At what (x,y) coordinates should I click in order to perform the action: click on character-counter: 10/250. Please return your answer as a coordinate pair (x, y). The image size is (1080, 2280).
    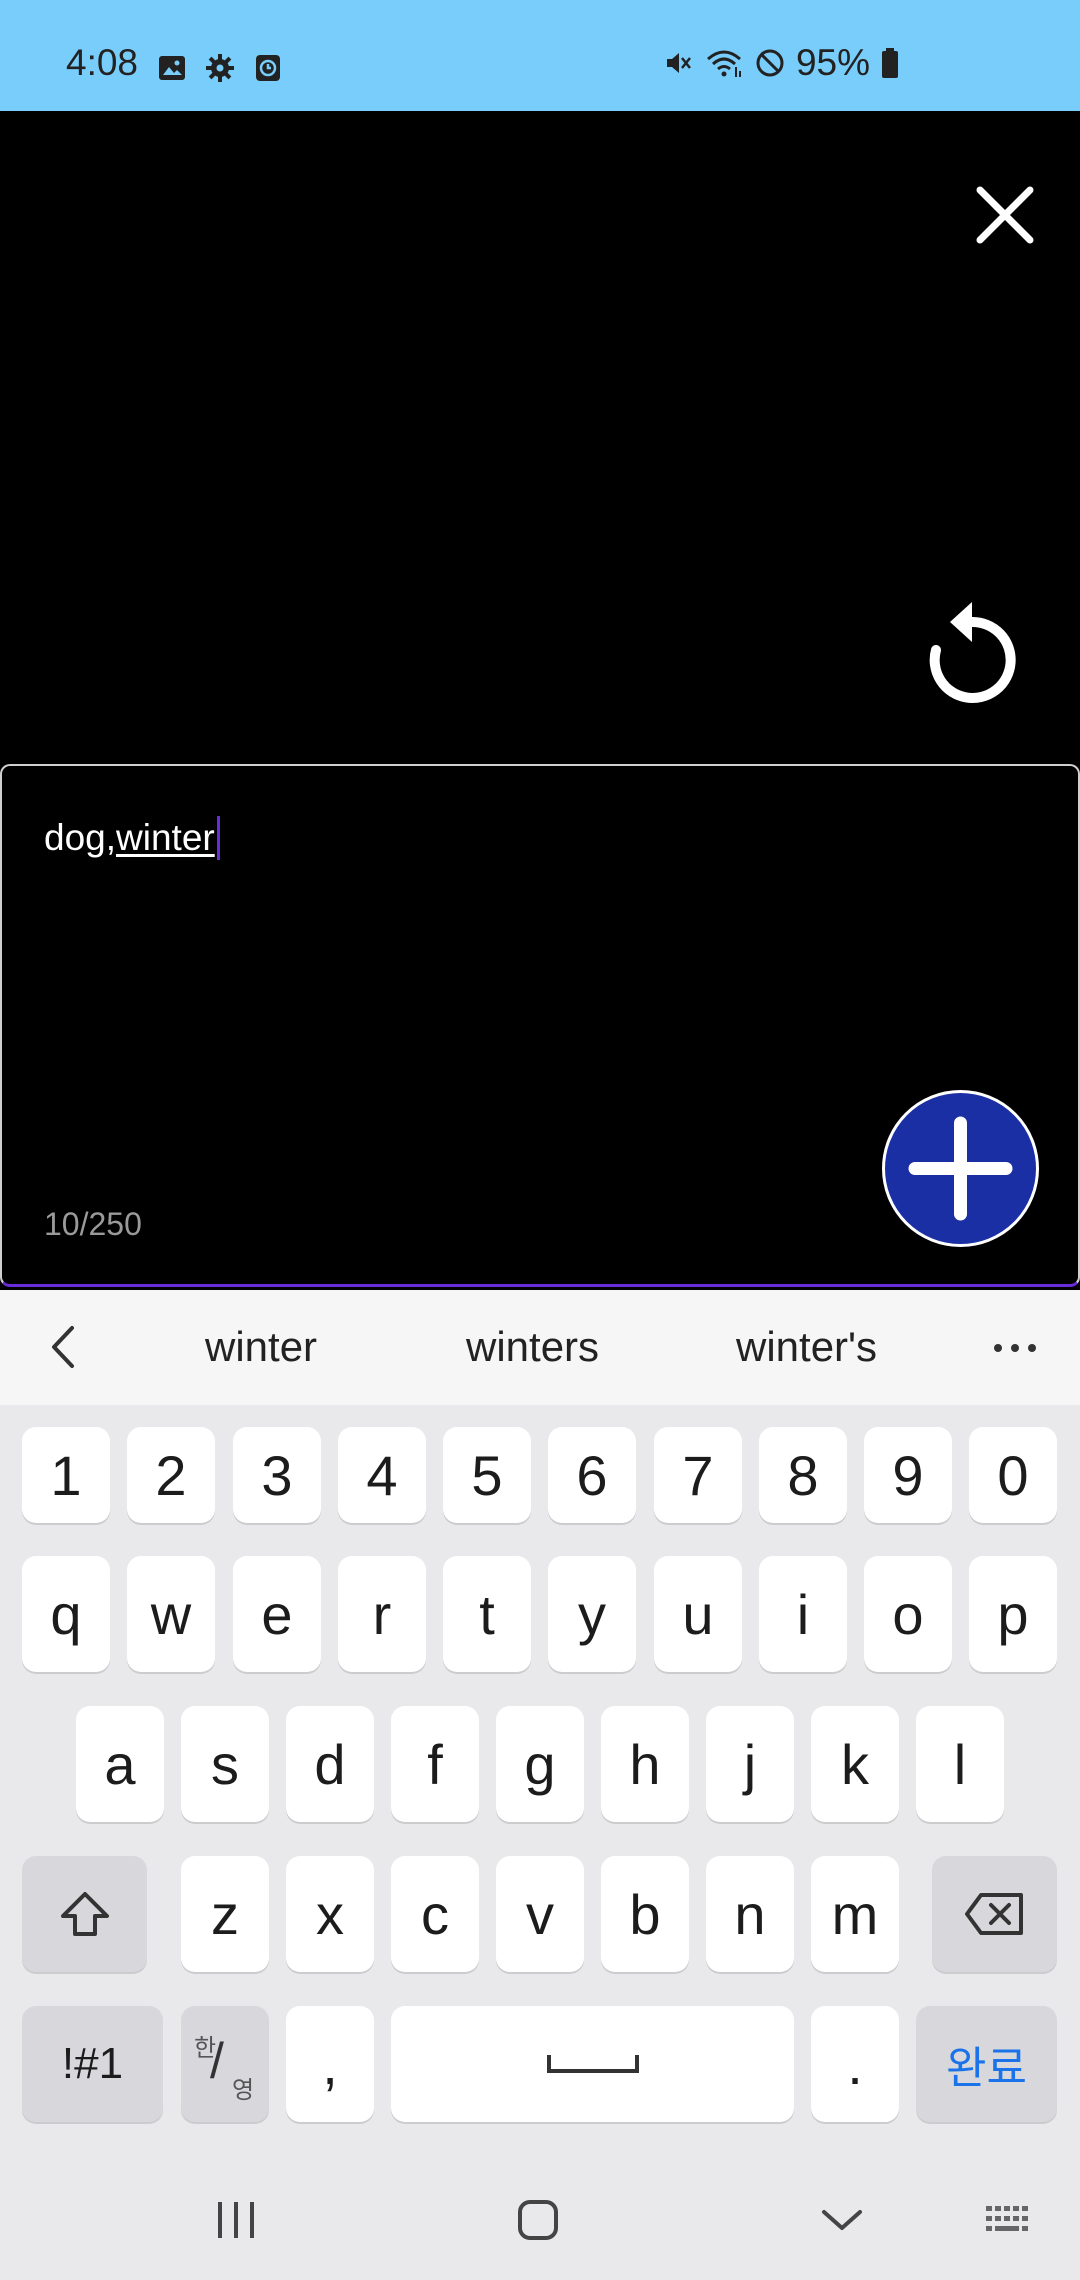
    Looking at the image, I should click on (93, 1224).